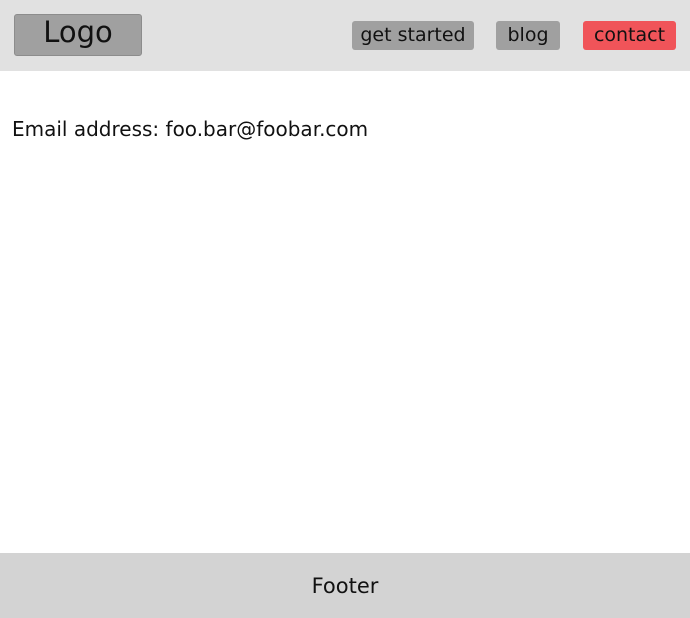  Describe the element at coordinates (86, 129) in the screenshot. I see `email-label: Email address:` at that location.